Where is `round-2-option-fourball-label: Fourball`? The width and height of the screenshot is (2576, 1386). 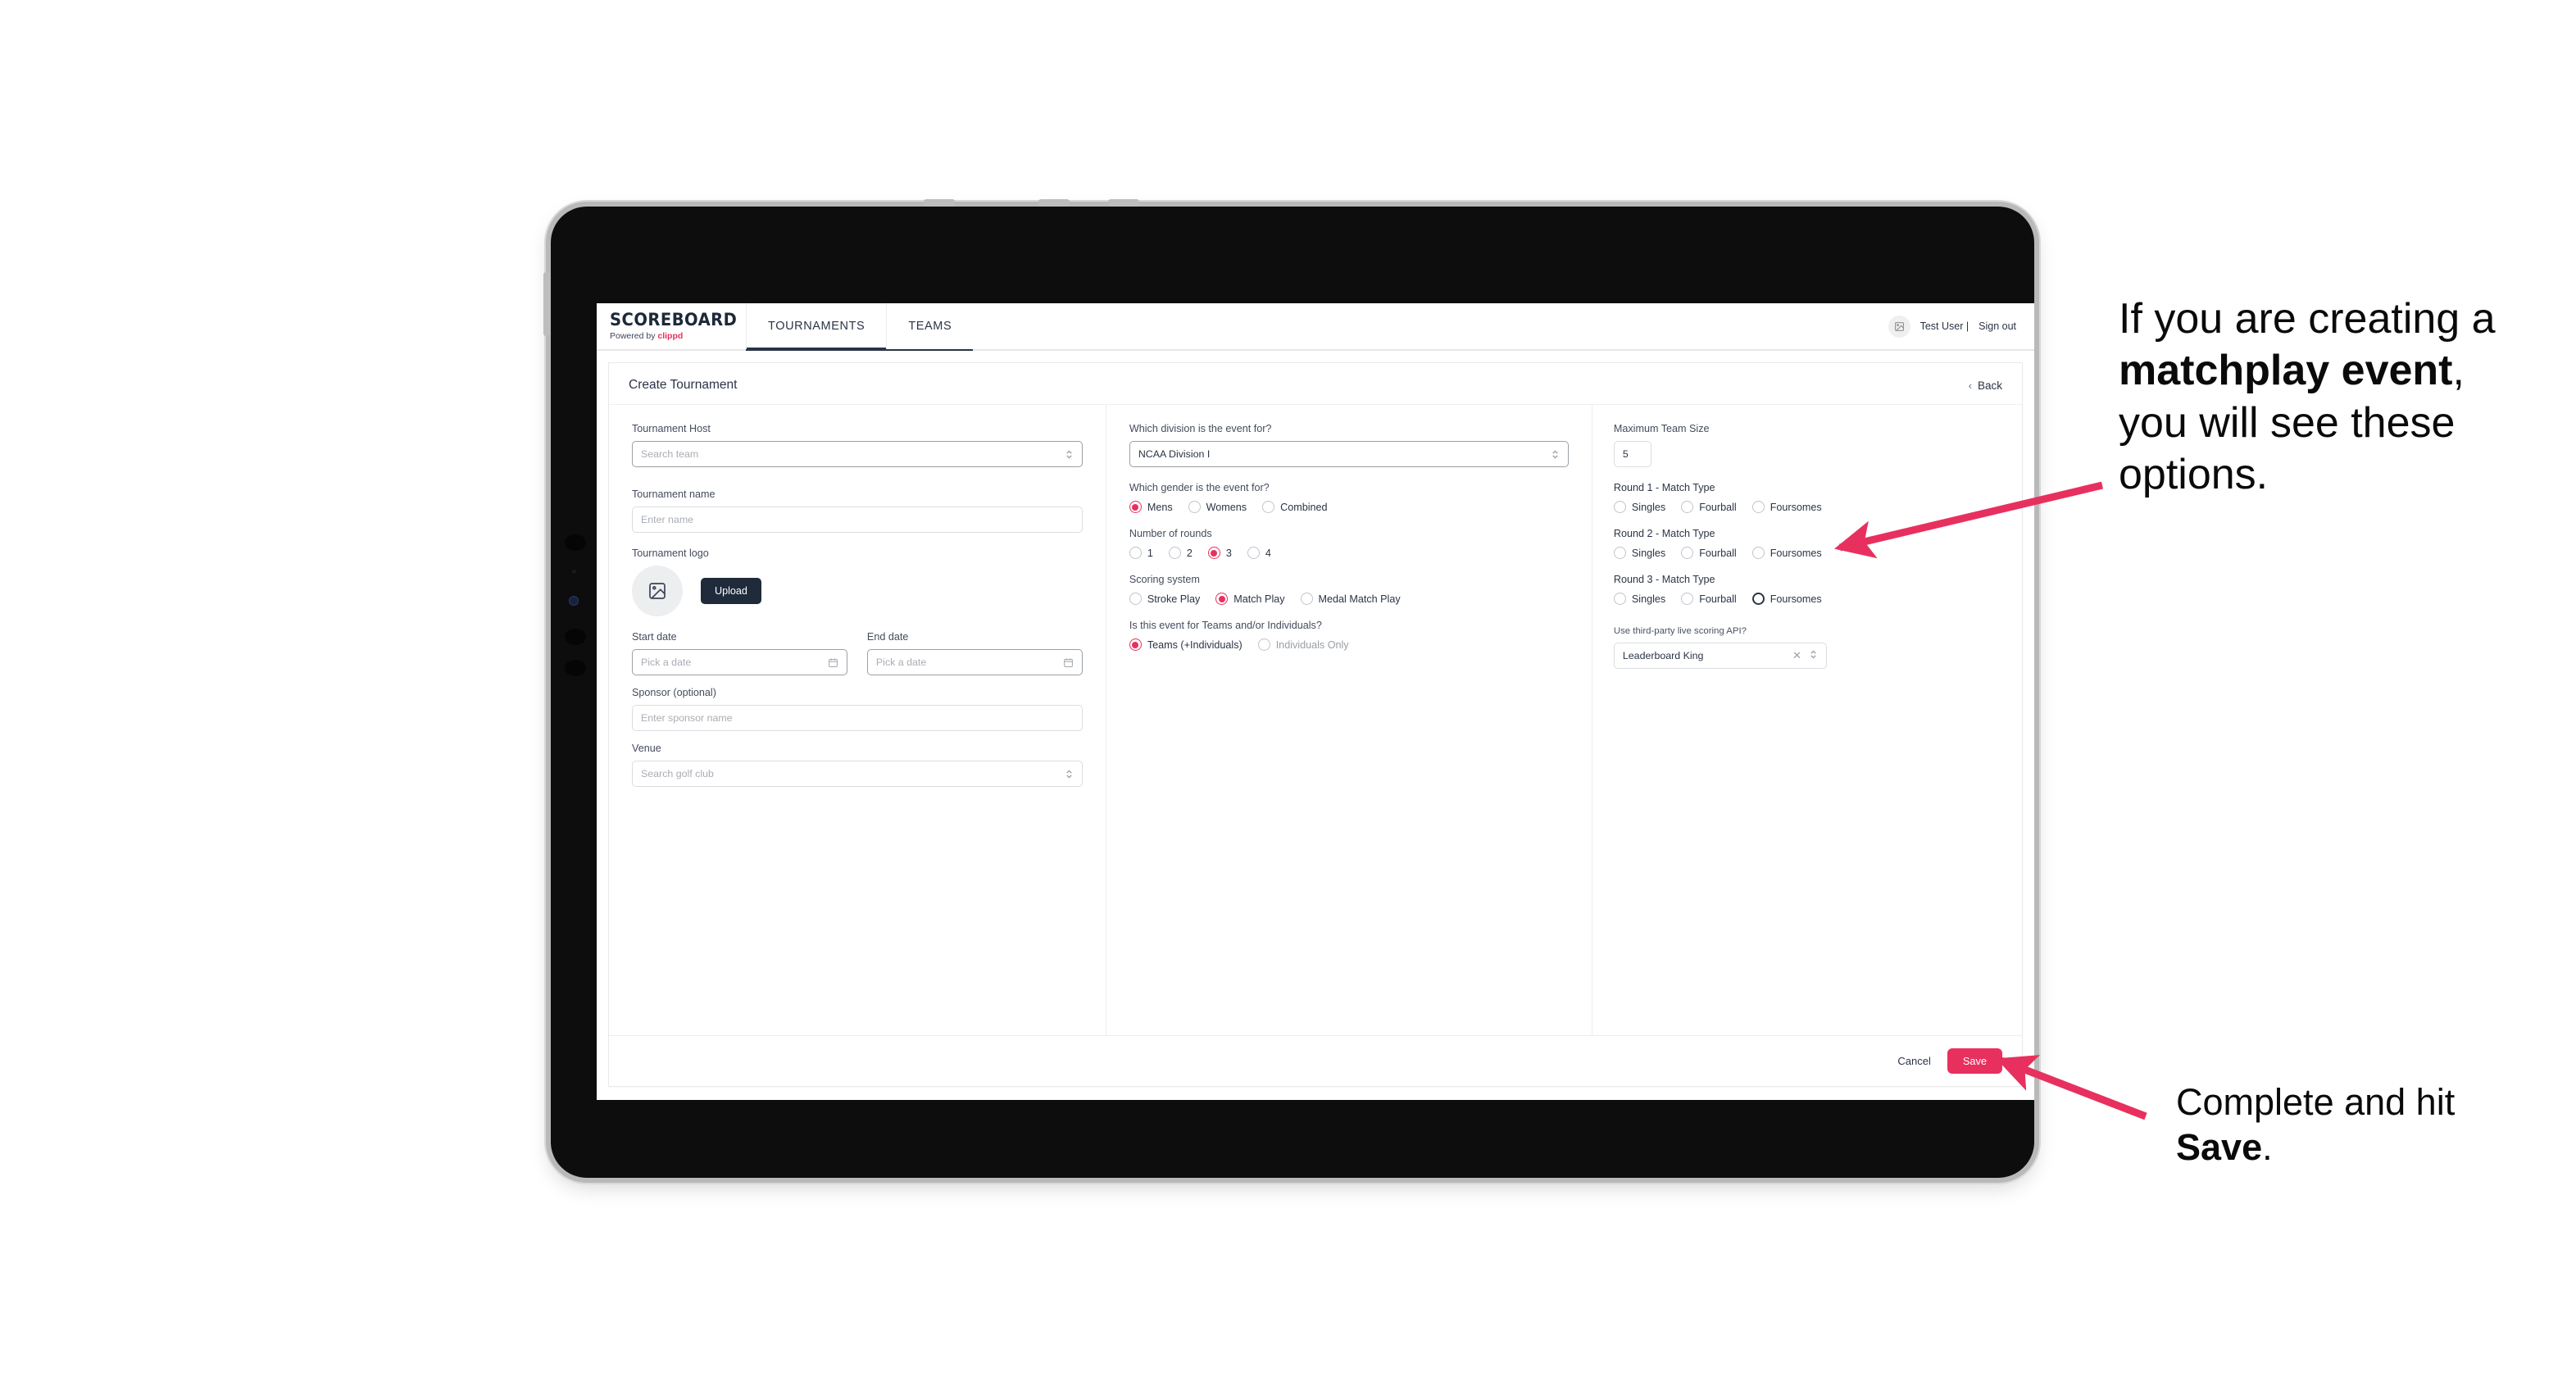 round-2-option-fourball-label: Fourball is located at coordinates (1718, 553).